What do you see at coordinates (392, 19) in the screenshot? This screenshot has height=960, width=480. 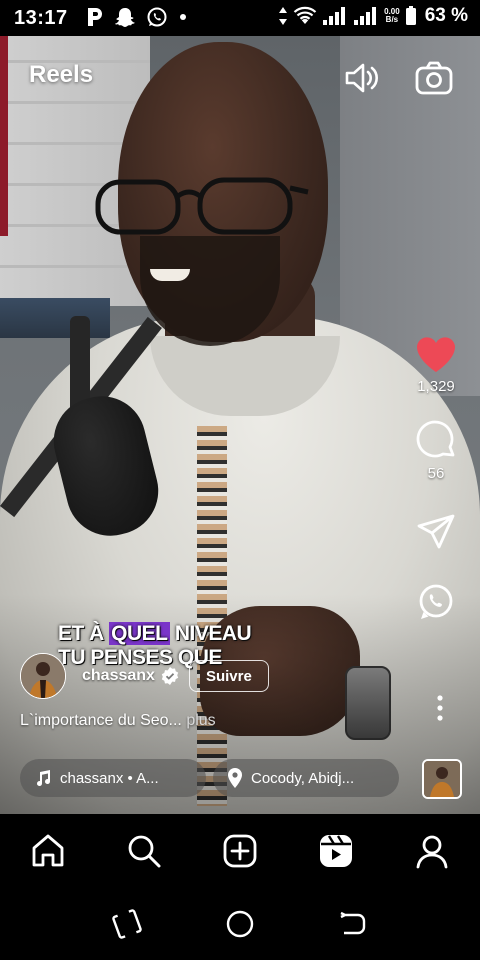 I see `net-speed-unit: B/s` at bounding box center [392, 19].